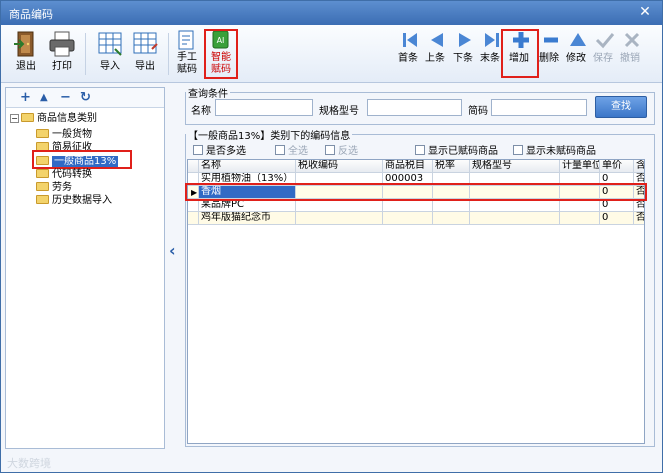 Image resolution: width=663 pixels, height=473 pixels. I want to click on select-all-checkbox: 全选, so click(291, 149).